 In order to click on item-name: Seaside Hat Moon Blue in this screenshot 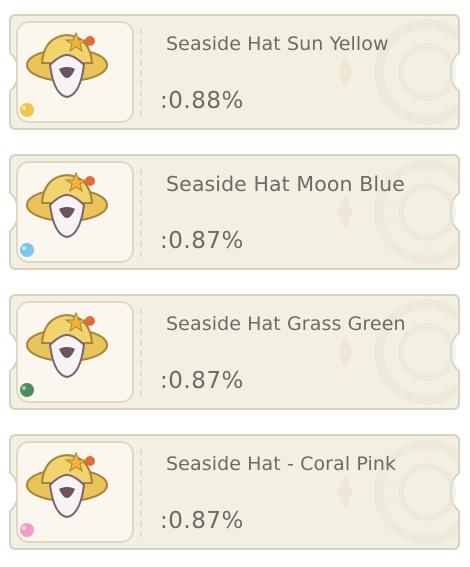, I will do `click(285, 184)`.